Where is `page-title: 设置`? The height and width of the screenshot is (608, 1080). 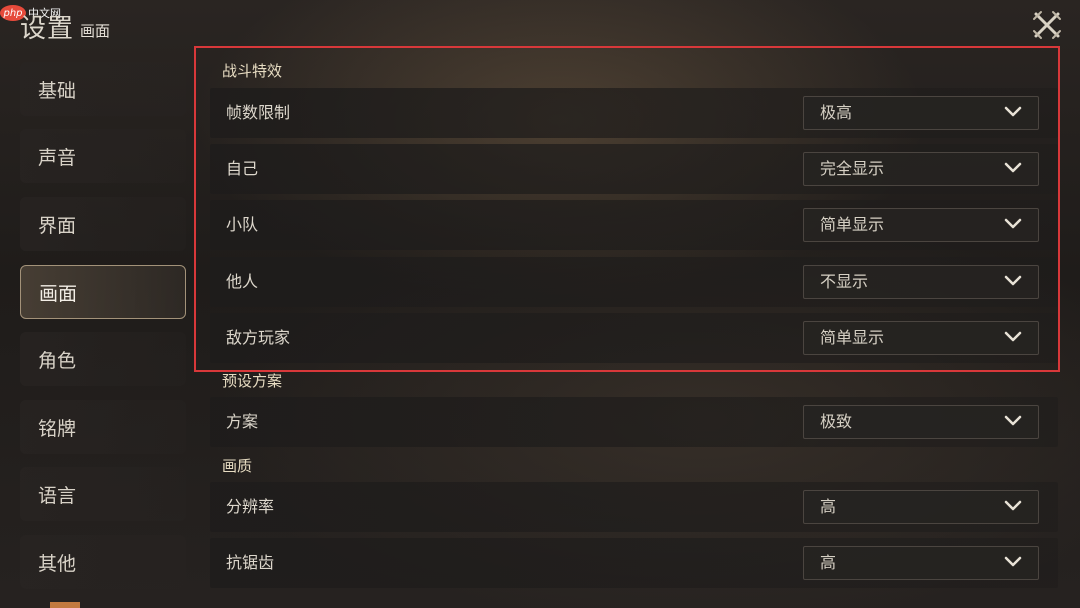
page-title: 设置 is located at coordinates (47, 29).